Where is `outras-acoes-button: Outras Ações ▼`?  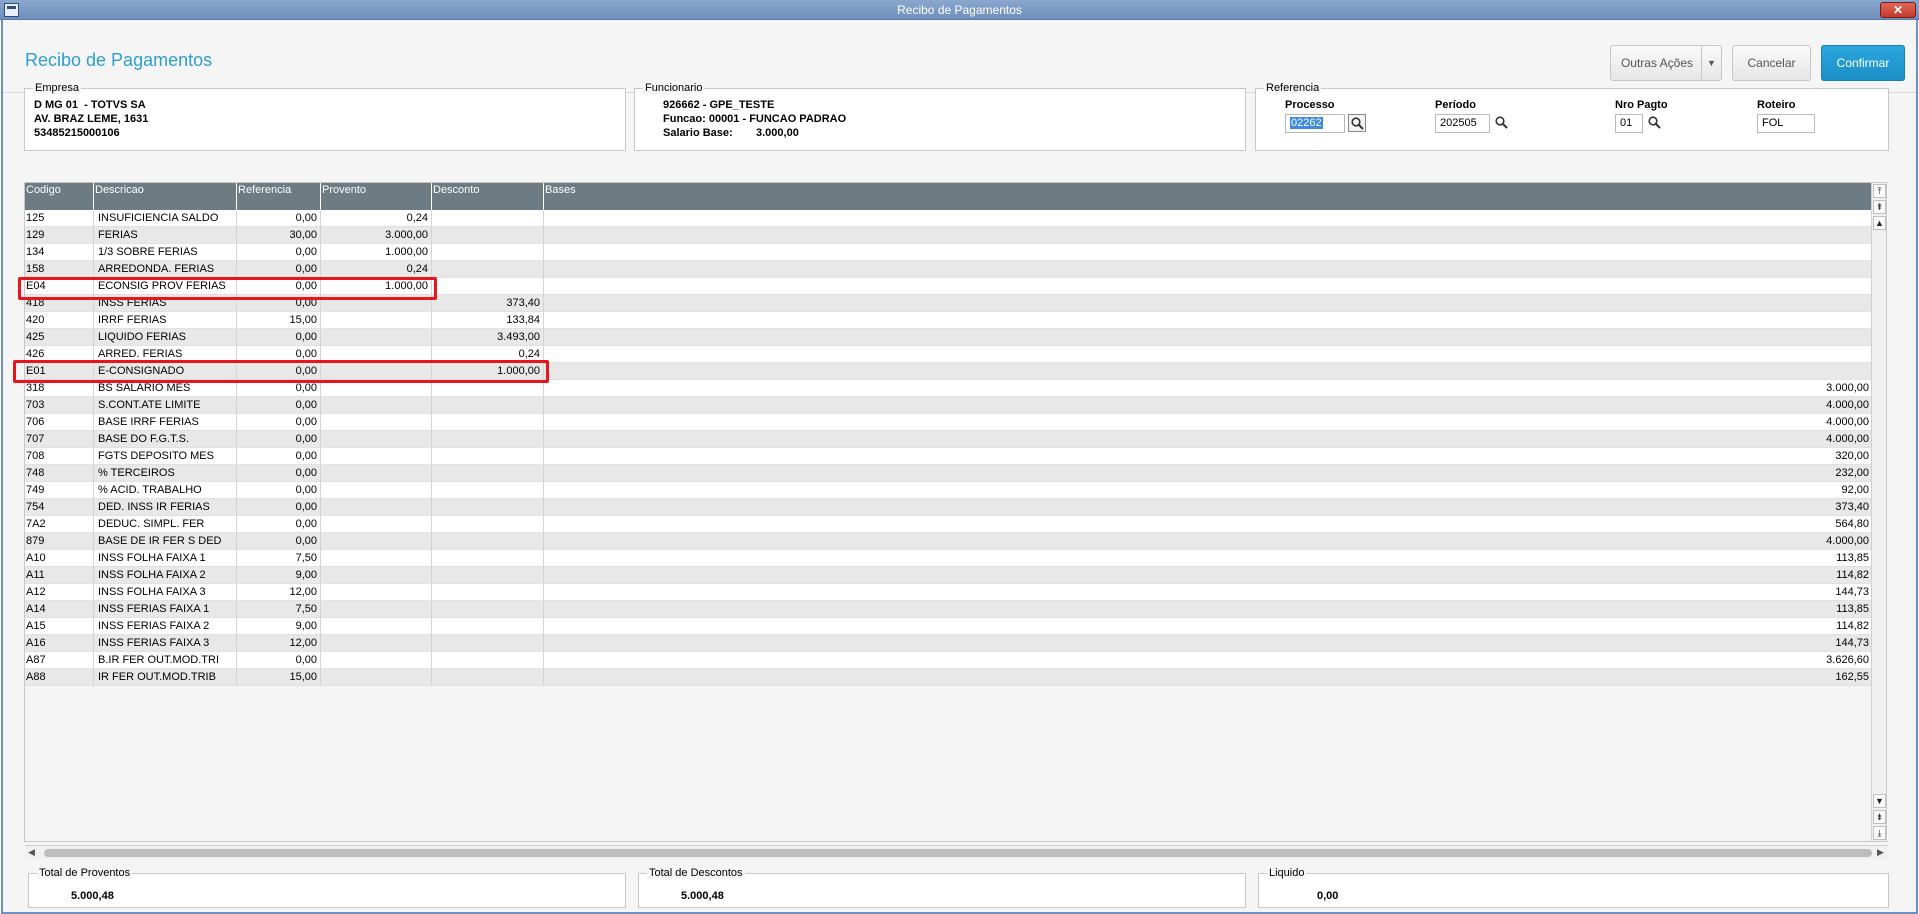 outras-acoes-button: Outras Ações ▼ is located at coordinates (1666, 63).